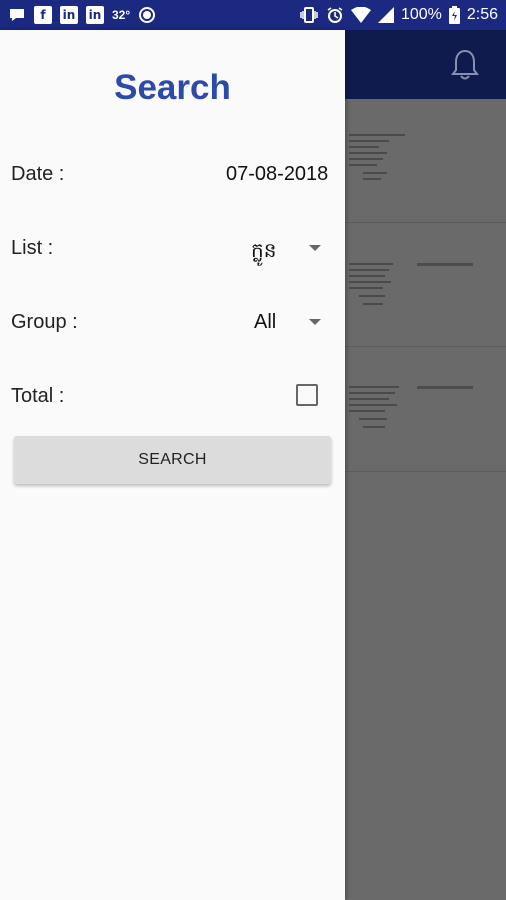  What do you see at coordinates (465, 65) in the screenshot?
I see `bell-icon` at bounding box center [465, 65].